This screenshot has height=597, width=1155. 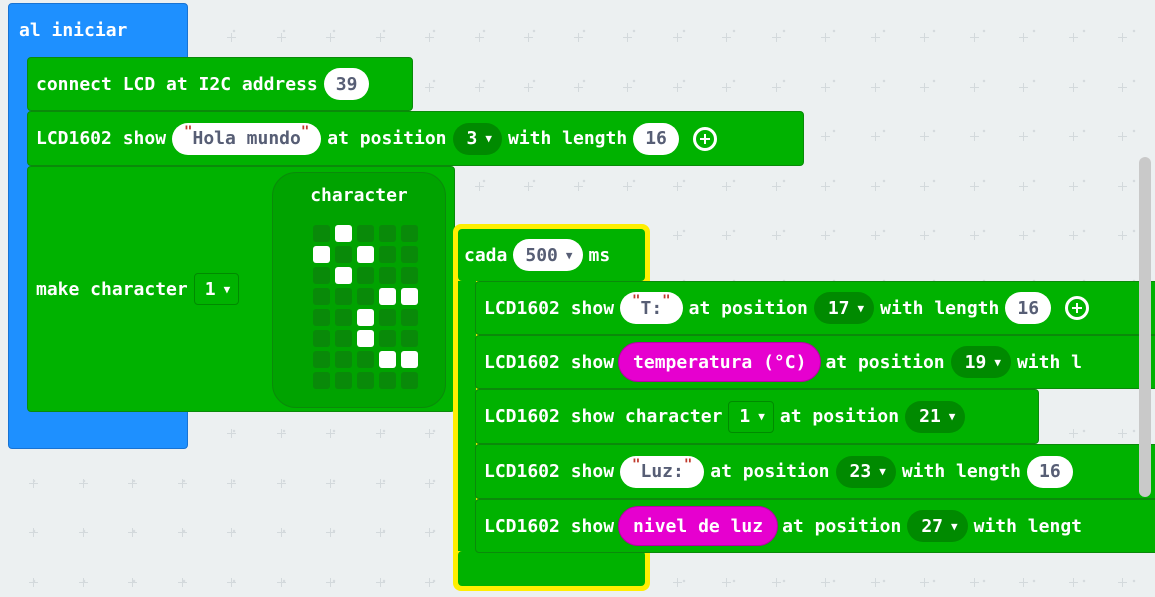 What do you see at coordinates (548, 255) in the screenshot?
I see `interval-dropdown: 500 ▼` at bounding box center [548, 255].